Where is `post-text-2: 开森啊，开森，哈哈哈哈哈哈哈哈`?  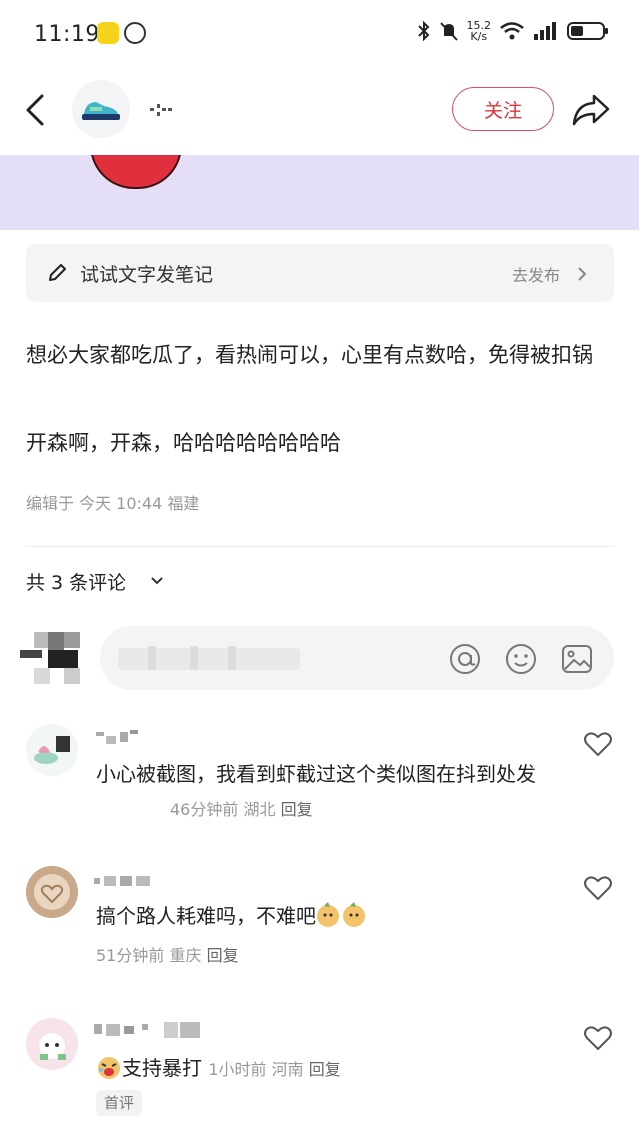 post-text-2: 开森啊，开森，哈哈哈哈哈哈哈哈 is located at coordinates (183, 443).